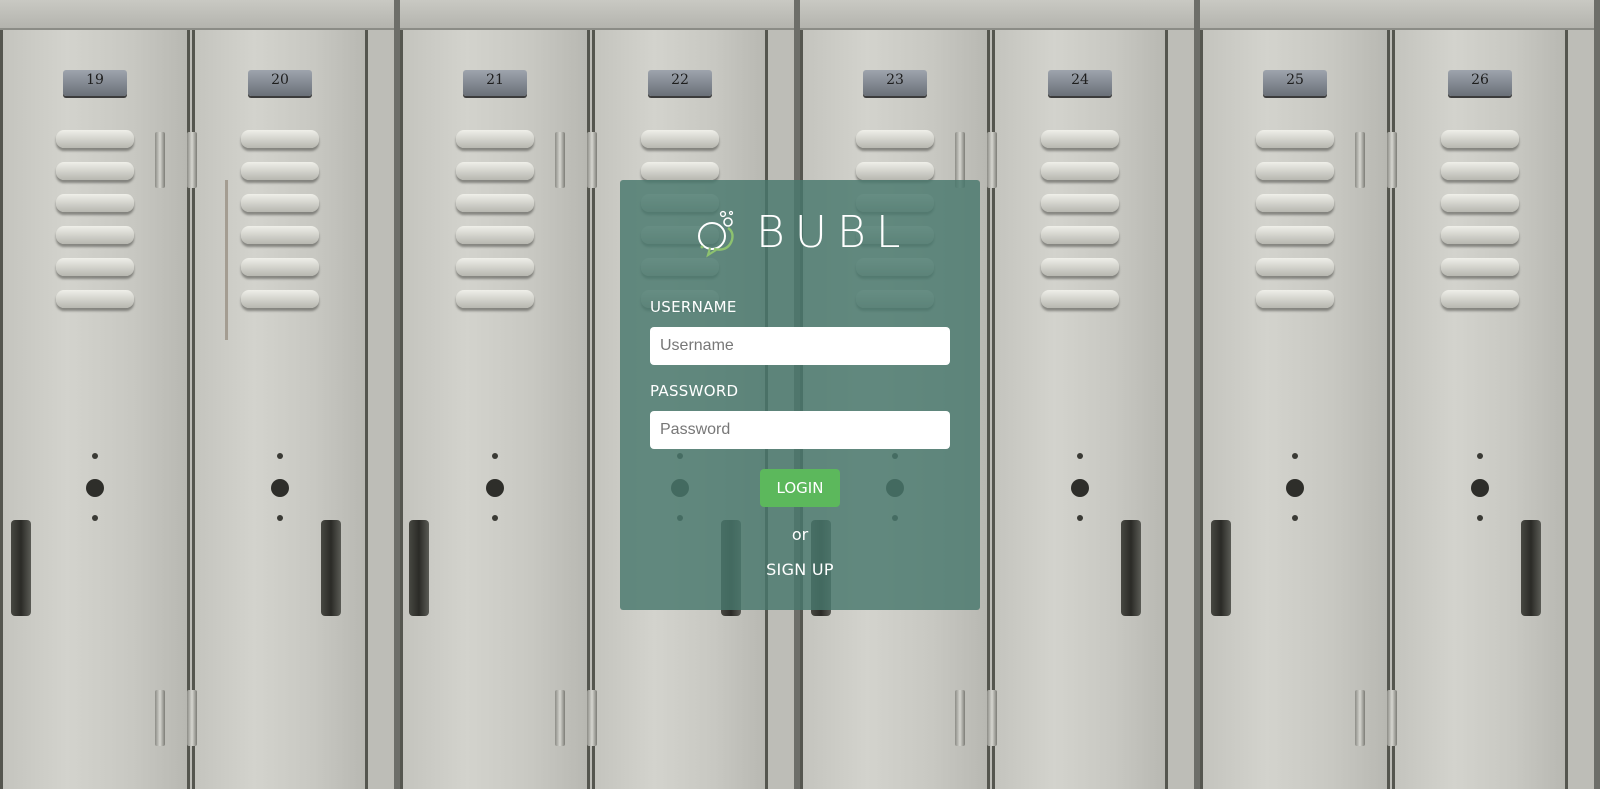  What do you see at coordinates (800, 488) in the screenshot?
I see `login-button: LOGIN` at bounding box center [800, 488].